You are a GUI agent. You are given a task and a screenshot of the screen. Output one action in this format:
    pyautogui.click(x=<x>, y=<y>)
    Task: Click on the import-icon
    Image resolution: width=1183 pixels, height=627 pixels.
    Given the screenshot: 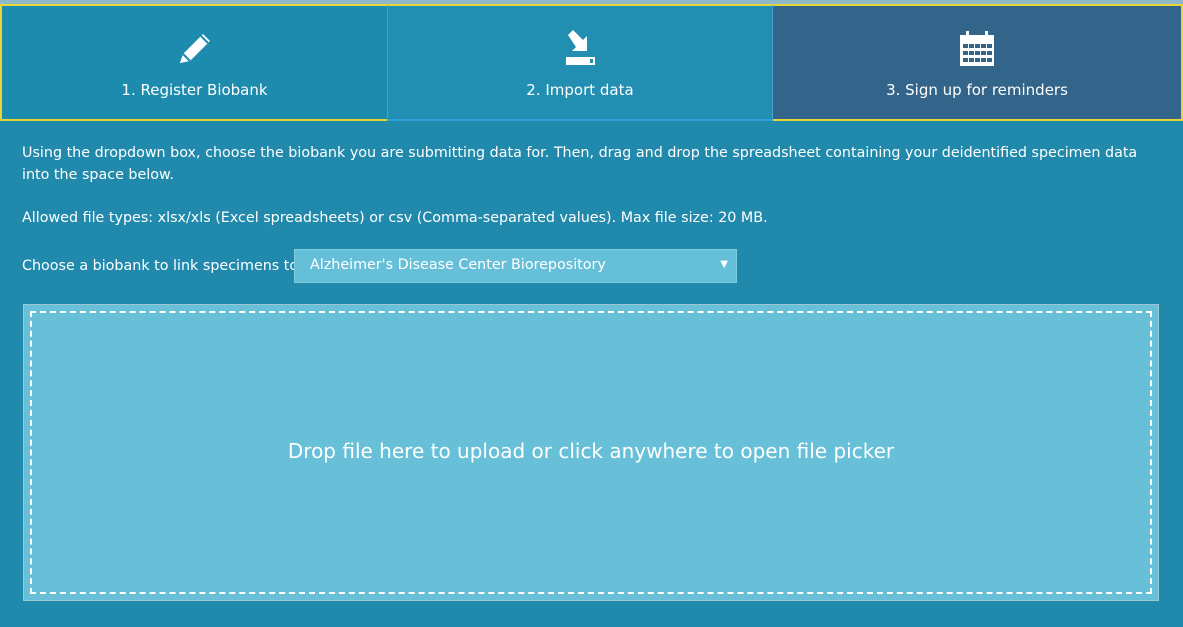 What is the action you would take?
    pyautogui.click(x=580, y=48)
    